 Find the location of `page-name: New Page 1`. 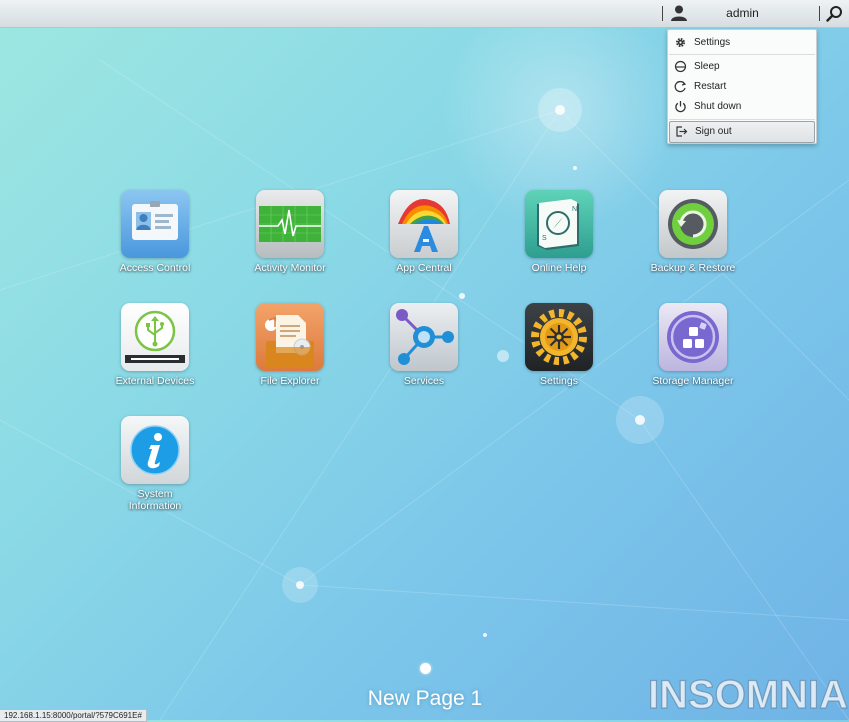

page-name: New Page 1 is located at coordinates (425, 698).